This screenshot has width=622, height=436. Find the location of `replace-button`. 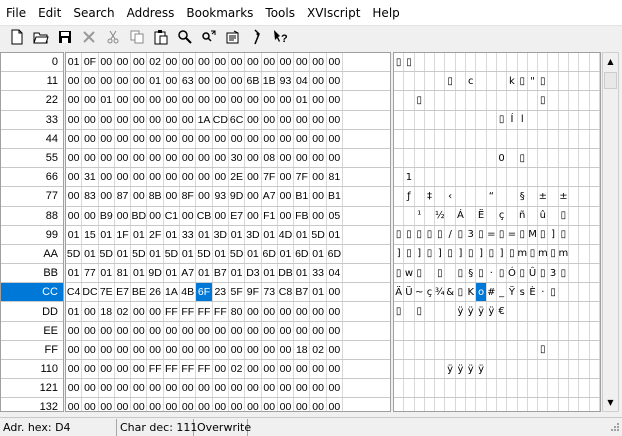

replace-button is located at coordinates (209, 37).